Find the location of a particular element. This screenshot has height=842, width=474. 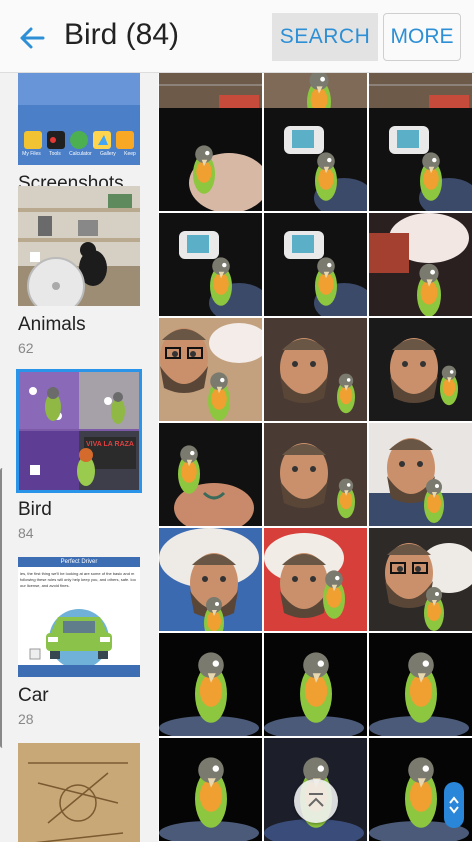

app-bar: Bird (84) SEARCH MORE is located at coordinates (237, 36).